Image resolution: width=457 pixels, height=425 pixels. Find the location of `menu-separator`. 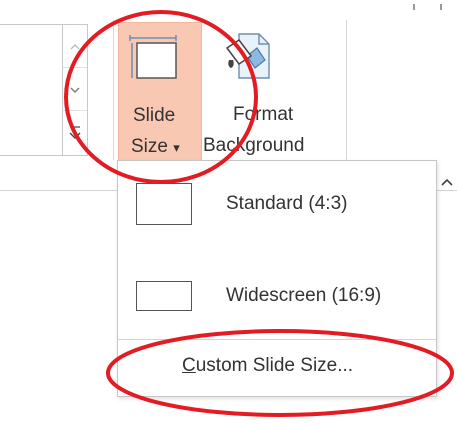

menu-separator is located at coordinates (277, 339).